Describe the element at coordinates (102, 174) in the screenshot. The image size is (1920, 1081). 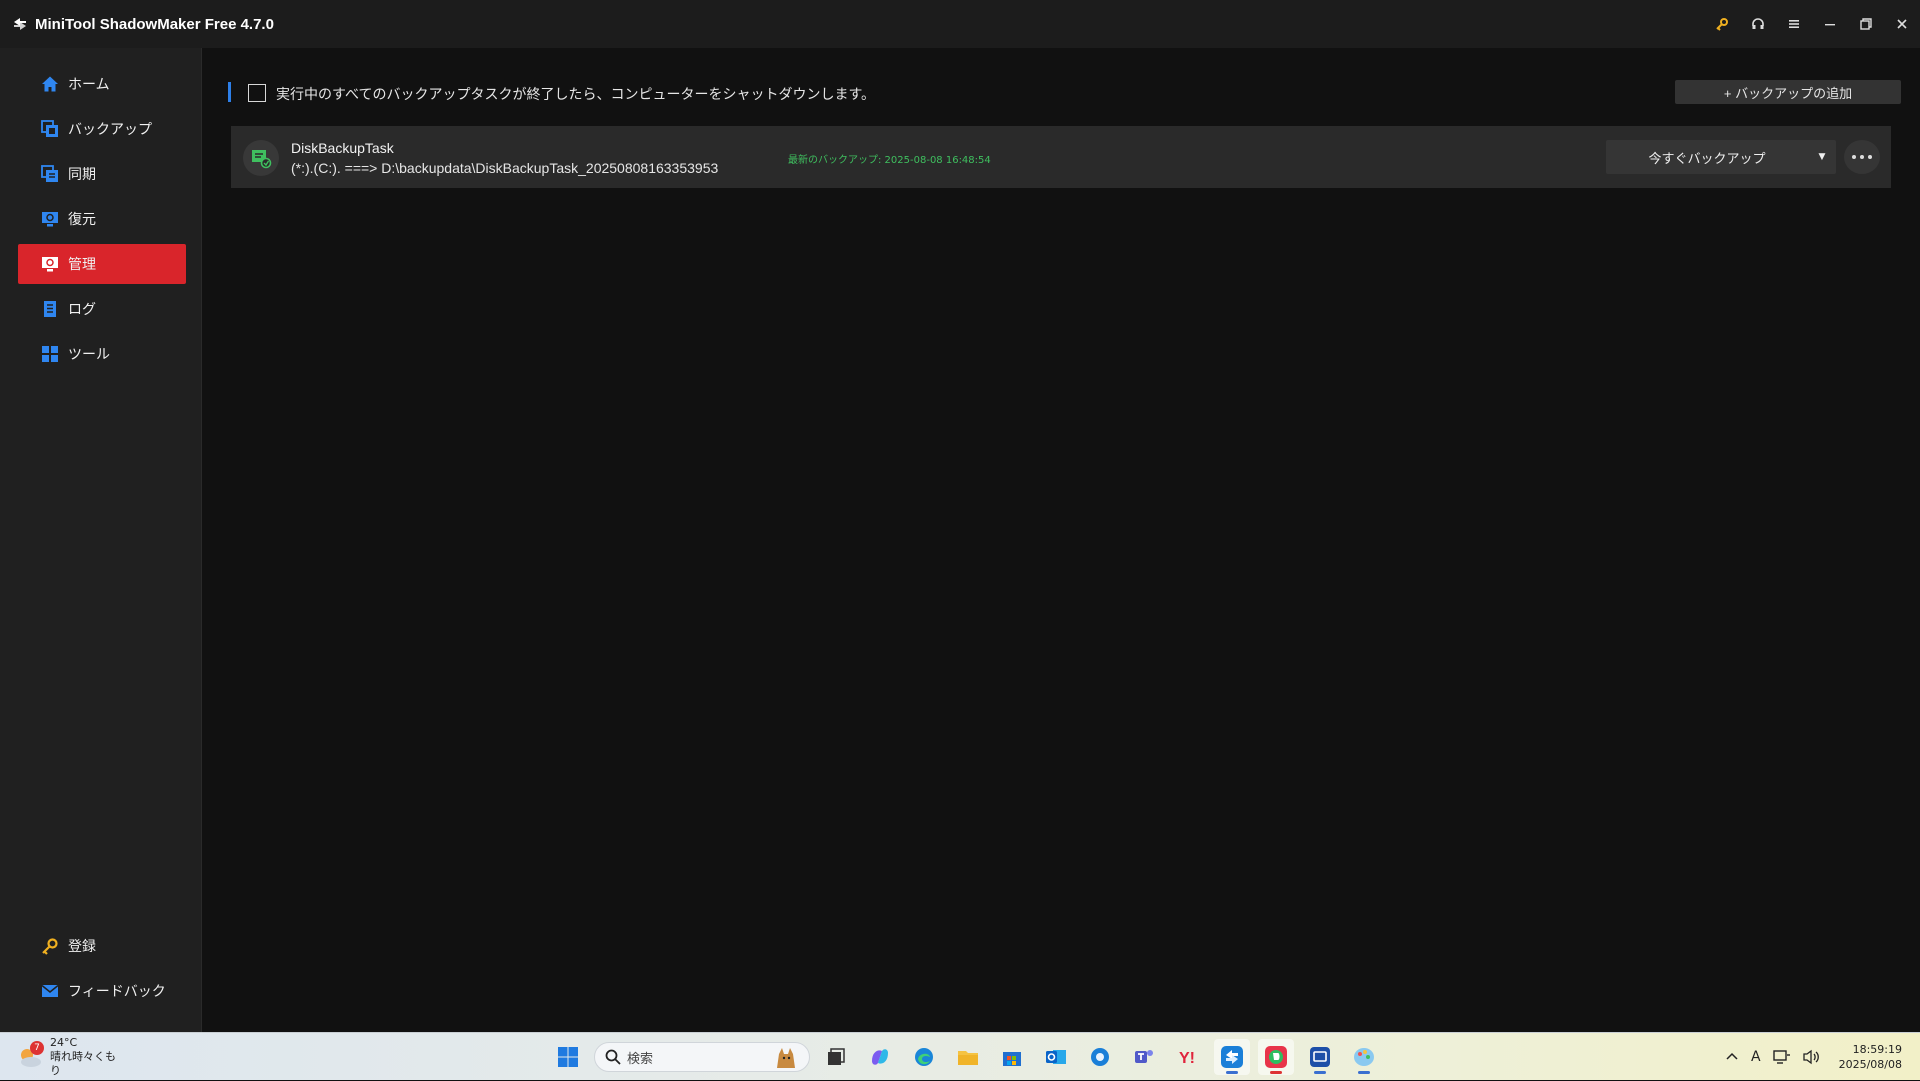
I see `sidebar-item-sync: 同期` at that location.